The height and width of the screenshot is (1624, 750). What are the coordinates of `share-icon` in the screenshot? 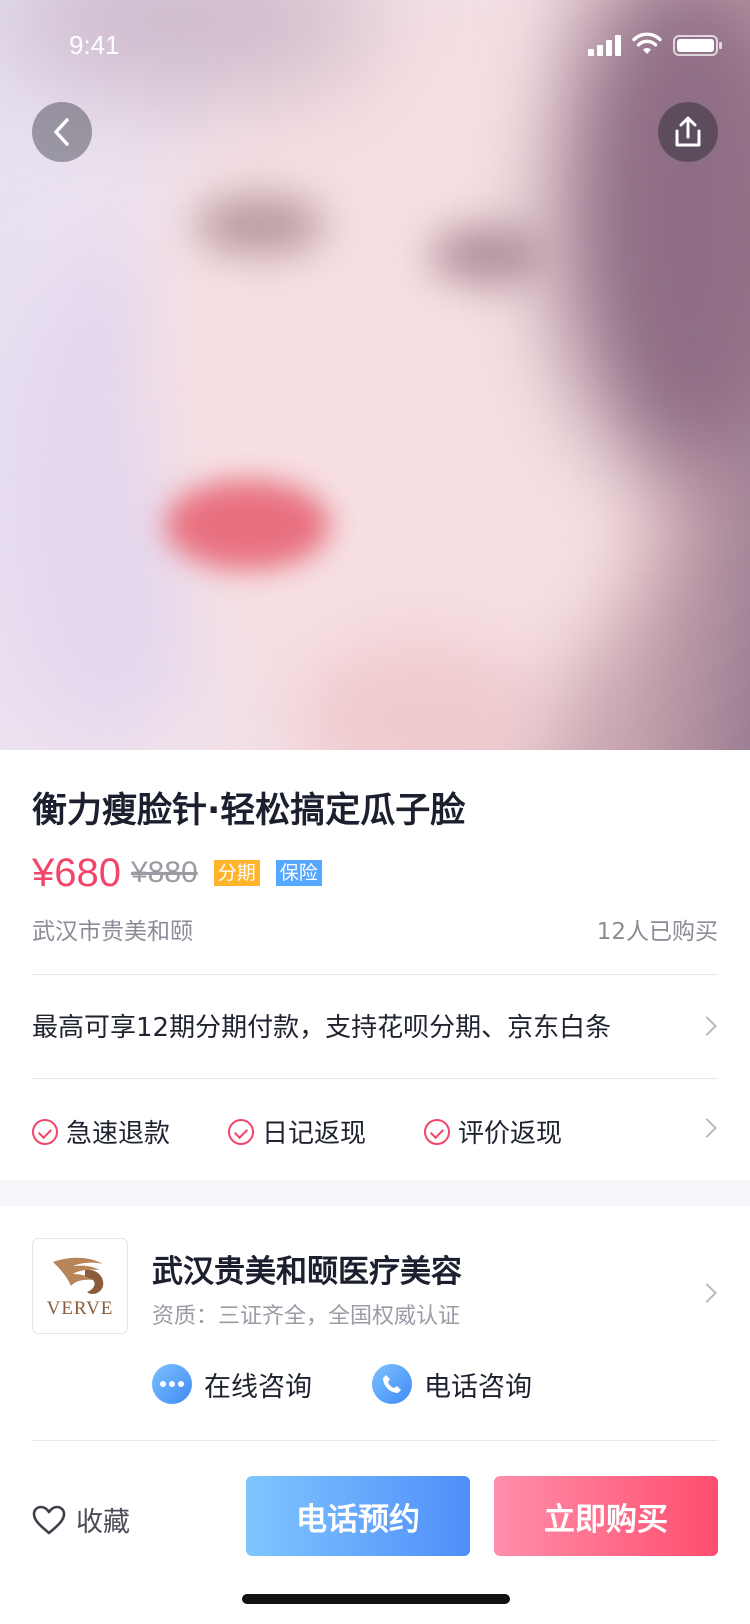 It's located at (688, 131).